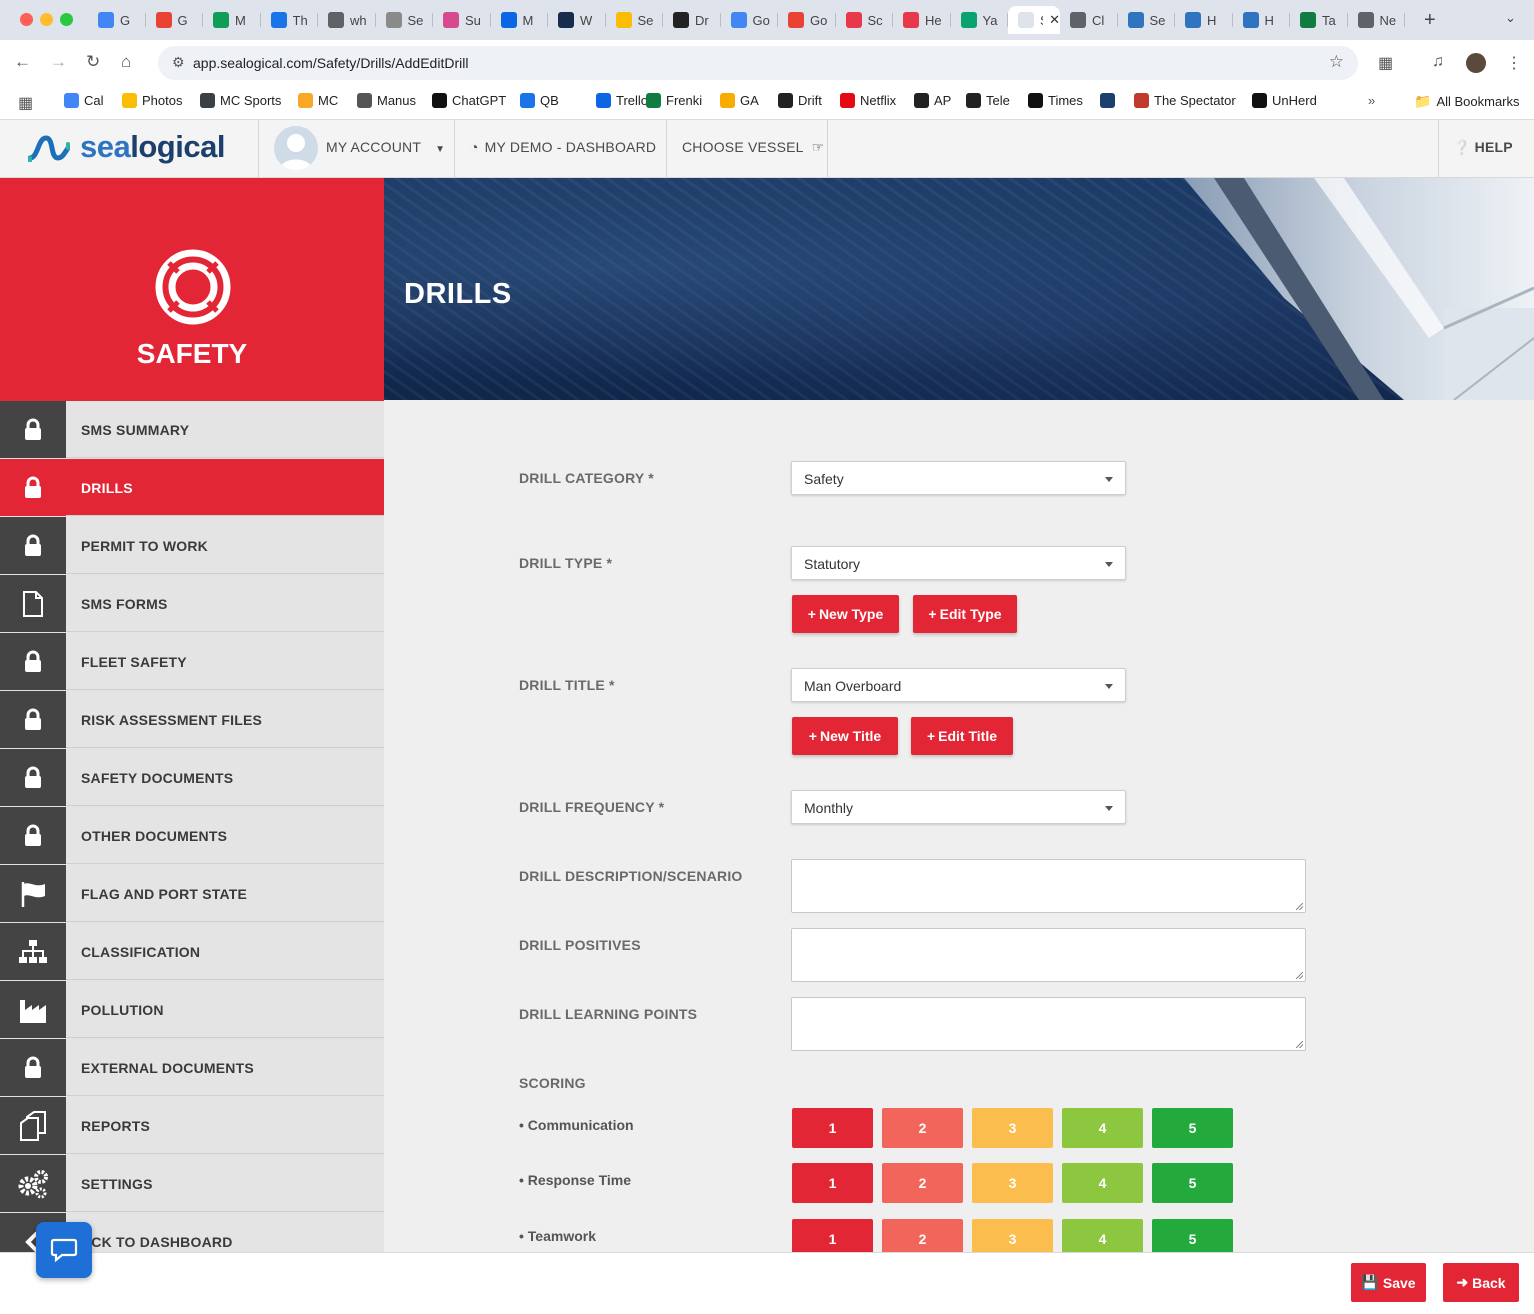 Image resolution: width=1534 pixels, height=1314 pixels. Describe the element at coordinates (84, 100) in the screenshot. I see `bookmark-item: Cal` at that location.